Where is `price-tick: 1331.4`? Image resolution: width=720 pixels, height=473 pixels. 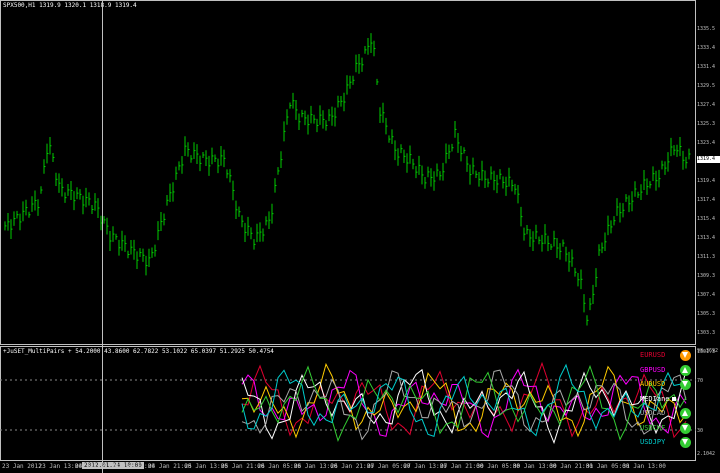
price-tick: 1331.4 is located at coordinates (706, 67).